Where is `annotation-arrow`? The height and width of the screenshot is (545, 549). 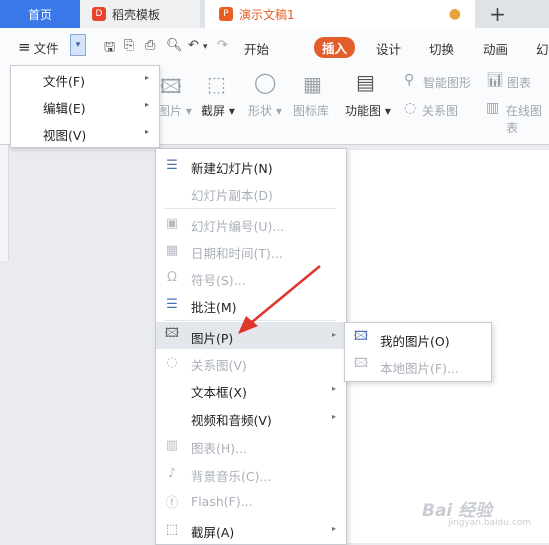 annotation-arrow is located at coordinates (279, 299).